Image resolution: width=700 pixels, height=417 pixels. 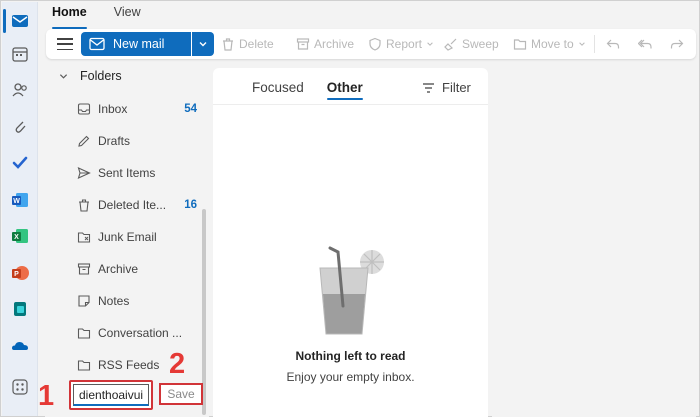 I want to click on todo-icon, so click(x=20, y=163).